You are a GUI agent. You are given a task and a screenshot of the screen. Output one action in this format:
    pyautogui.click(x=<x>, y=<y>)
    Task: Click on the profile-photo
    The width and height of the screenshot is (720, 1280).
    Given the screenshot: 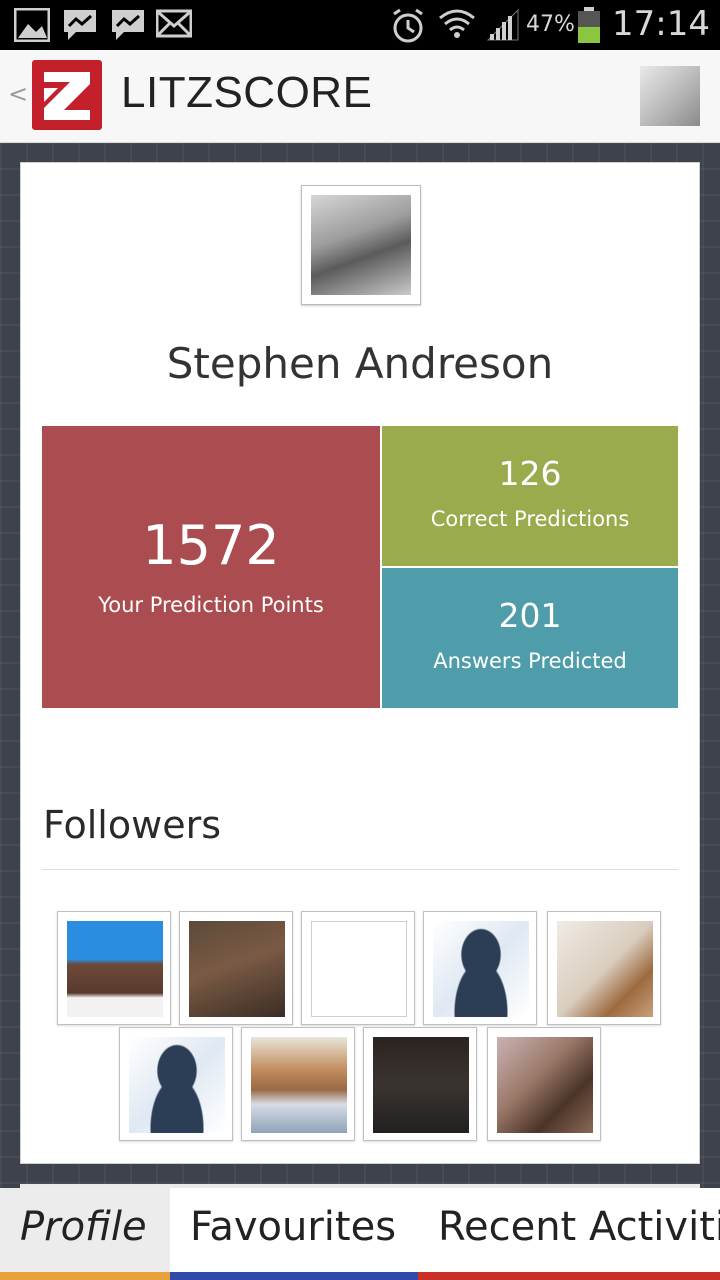 What is the action you would take?
    pyautogui.click(x=361, y=245)
    